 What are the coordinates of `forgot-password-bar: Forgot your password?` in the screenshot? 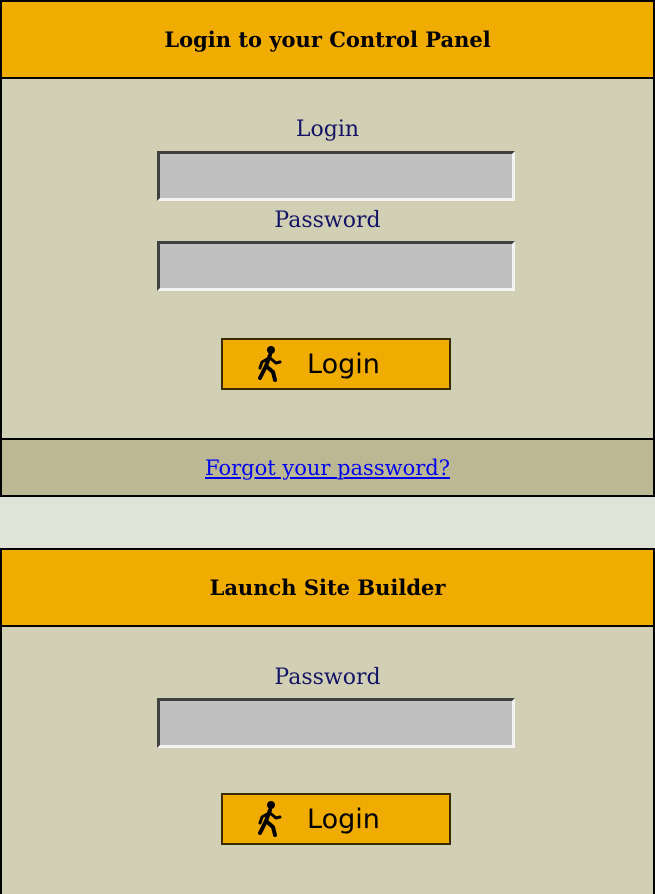 It's located at (327, 467).